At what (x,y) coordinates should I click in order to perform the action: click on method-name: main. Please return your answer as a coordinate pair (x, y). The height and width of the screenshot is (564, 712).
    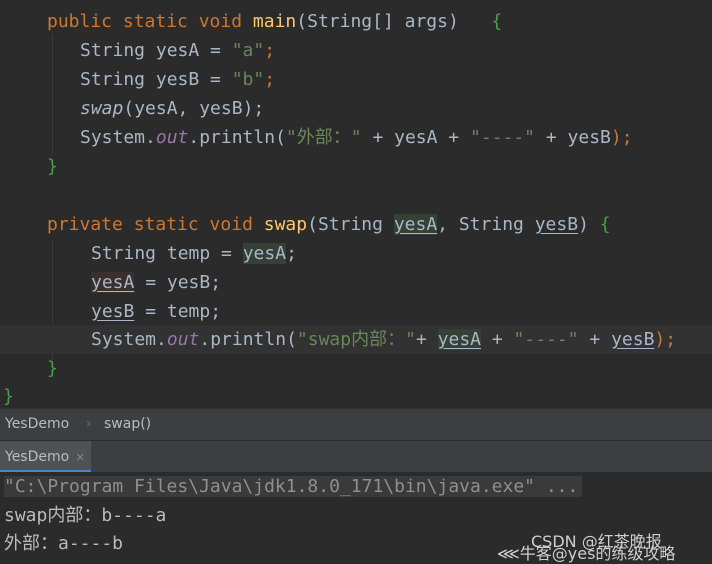
    Looking at the image, I should click on (274, 21).